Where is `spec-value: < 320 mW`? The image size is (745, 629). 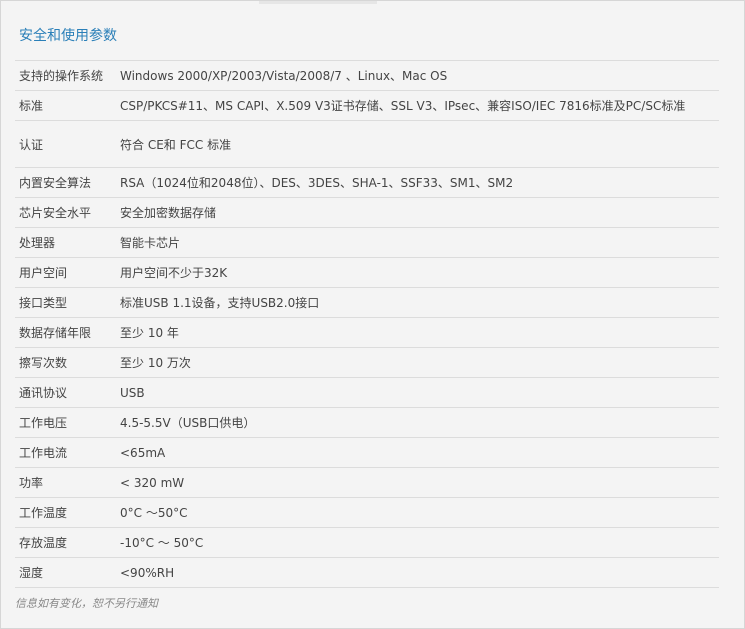
spec-value: < 320 mW is located at coordinates (152, 482).